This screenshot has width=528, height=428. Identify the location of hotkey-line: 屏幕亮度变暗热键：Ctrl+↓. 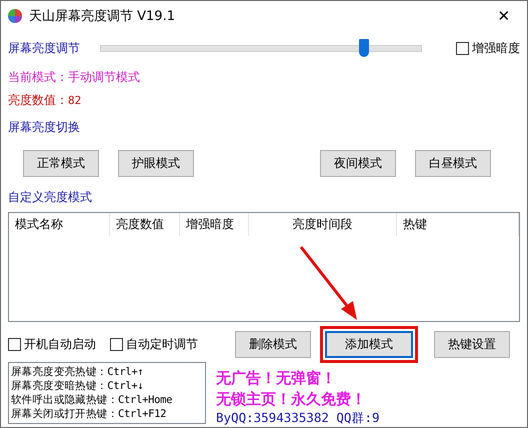
(77, 386).